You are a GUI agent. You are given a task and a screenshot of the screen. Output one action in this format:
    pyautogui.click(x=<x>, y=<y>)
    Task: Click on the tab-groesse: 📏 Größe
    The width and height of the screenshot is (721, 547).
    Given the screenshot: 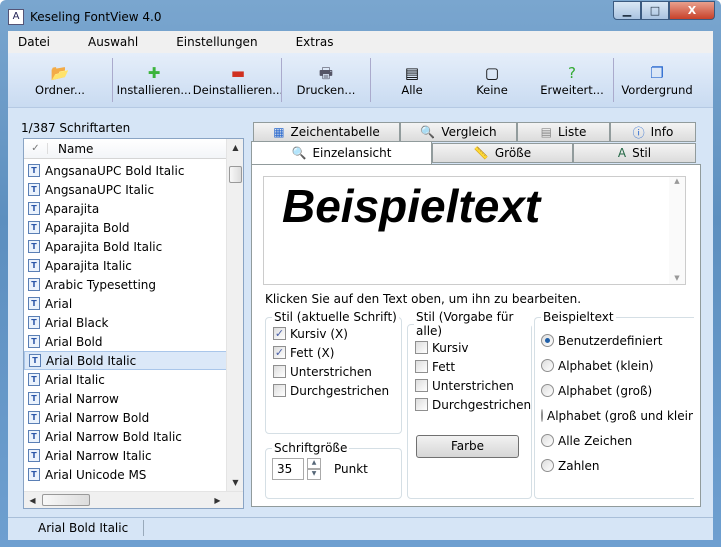 What is the action you would take?
    pyautogui.click(x=502, y=153)
    